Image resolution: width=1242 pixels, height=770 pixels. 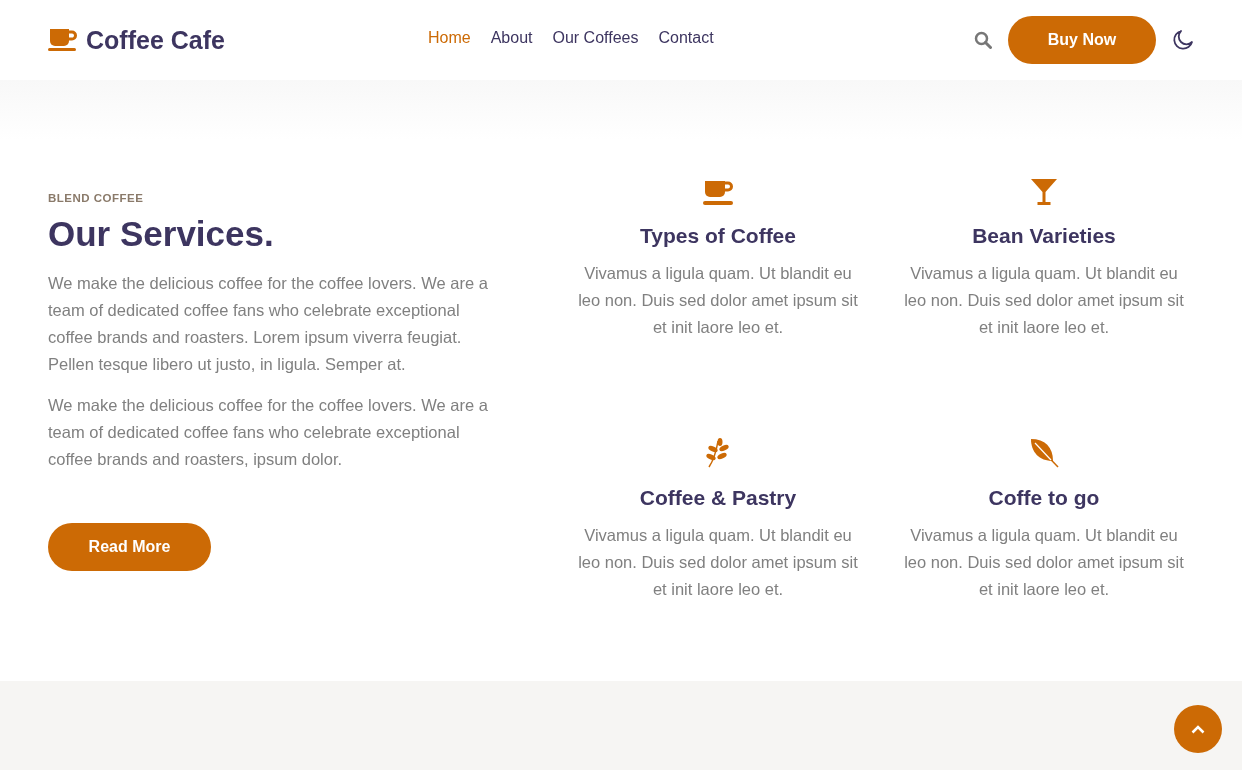 I want to click on search-icon, so click(x=983, y=40).